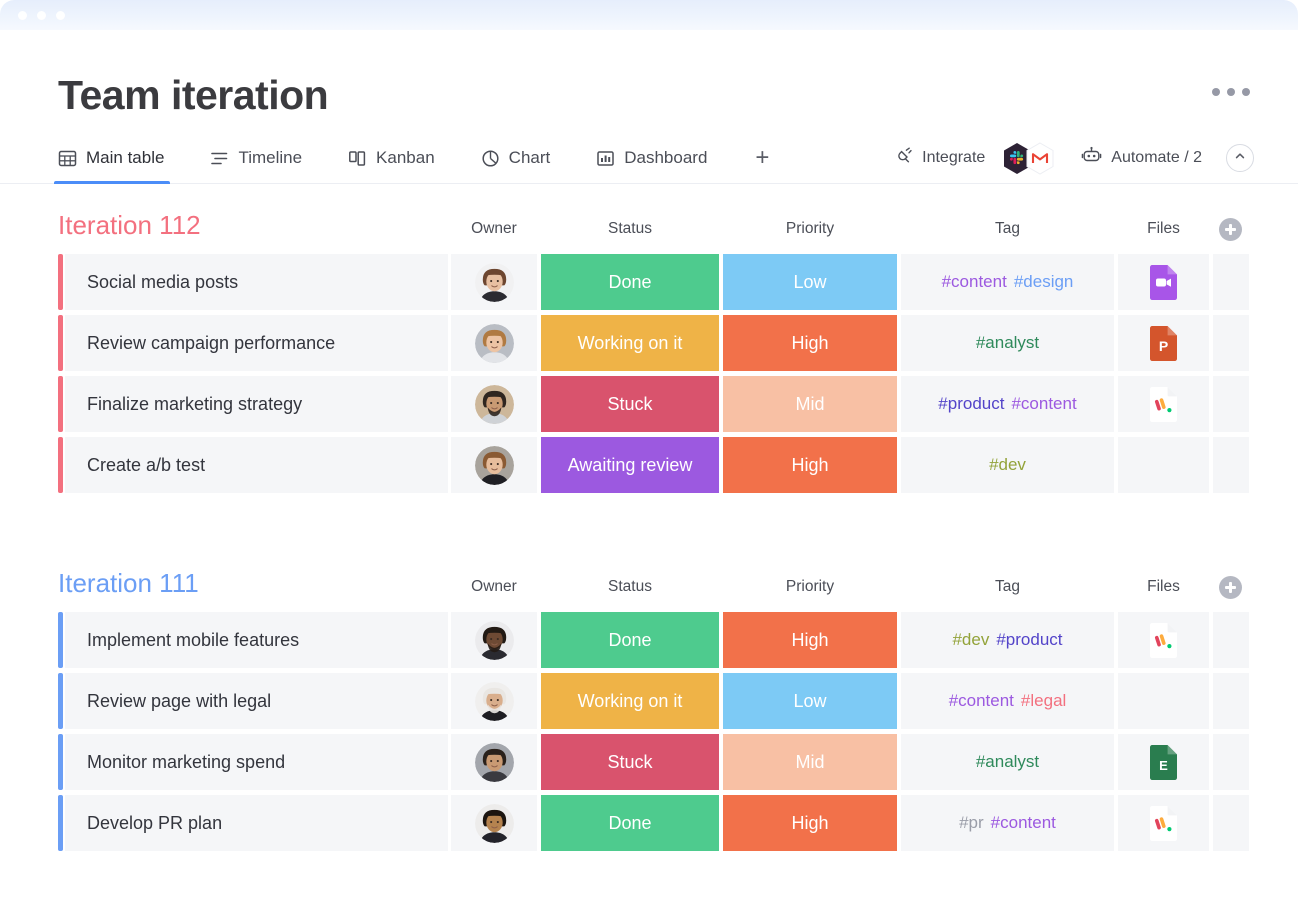 Image resolution: width=1298 pixels, height=914 pixels. Describe the element at coordinates (658, 158) in the screenshot. I see `tab-dashboard: Dashboard` at that location.